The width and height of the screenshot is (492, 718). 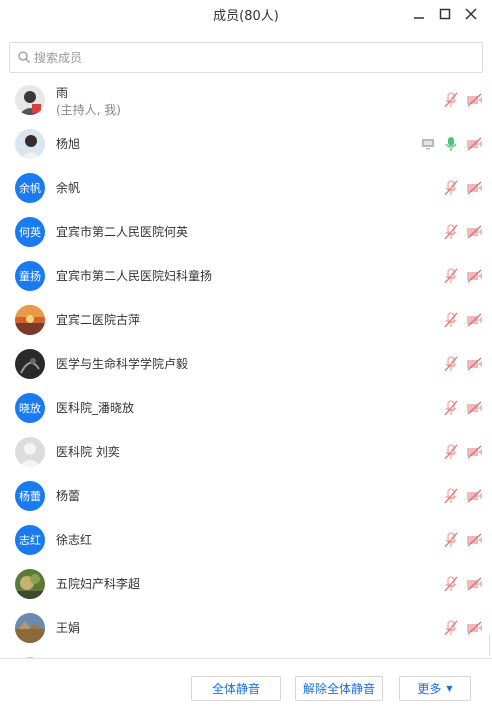 What do you see at coordinates (246, 540) in the screenshot?
I see `member-row: 志红 徐志红` at bounding box center [246, 540].